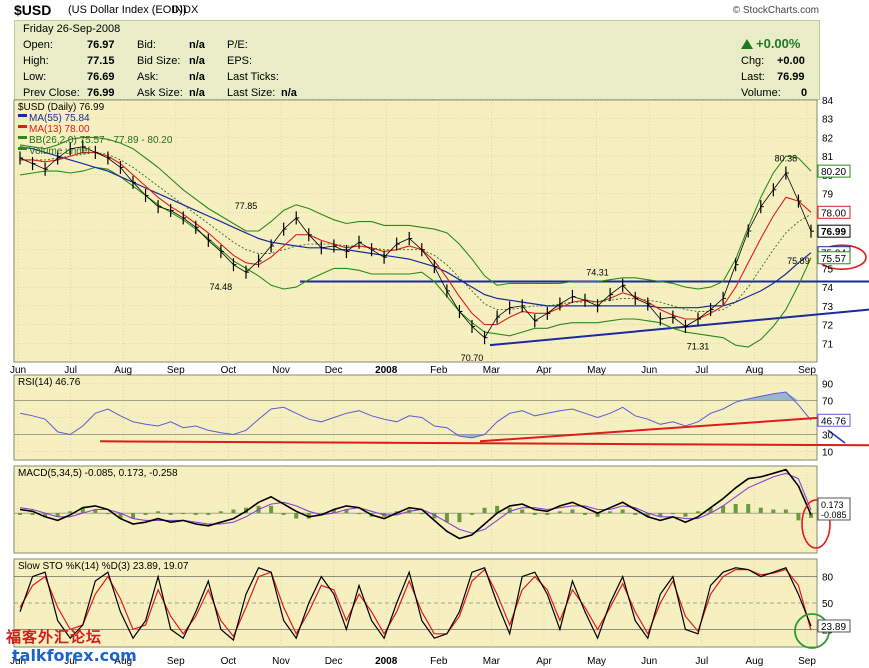 The height and width of the screenshot is (668, 869). What do you see at coordinates (281, 661) in the screenshot?
I see `x-tick-label-bottom: Nov` at bounding box center [281, 661].